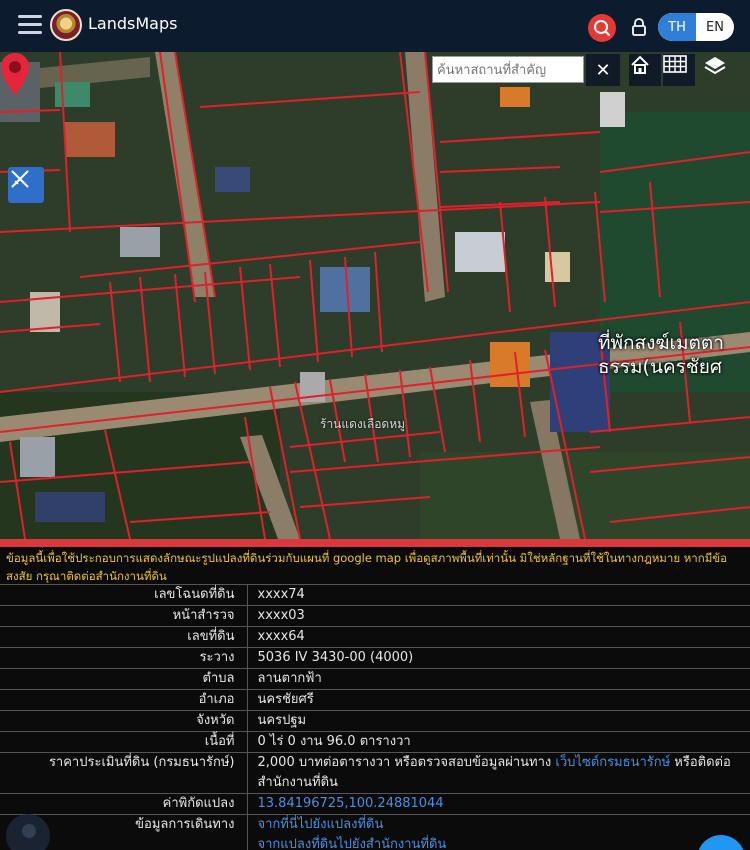  What do you see at coordinates (15, 74) in the screenshot?
I see `location-marker-icon` at bounding box center [15, 74].